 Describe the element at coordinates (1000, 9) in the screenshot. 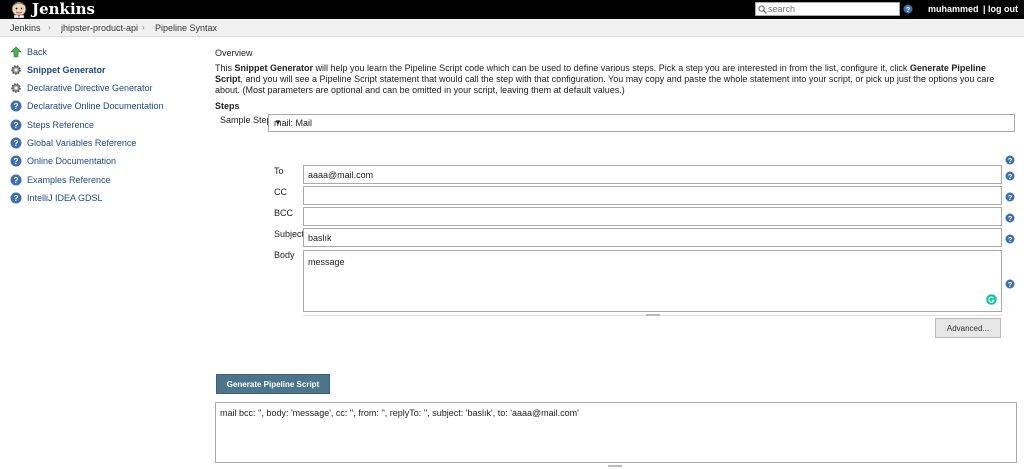

I see `logout-link: | log out` at that location.